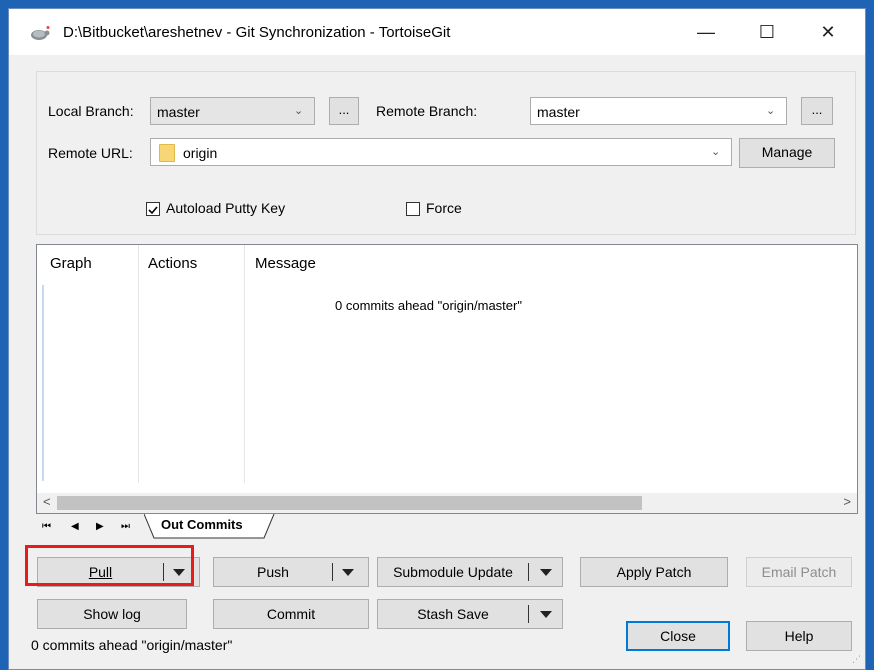  I want to click on autoload-putty-key-checkbox, so click(153, 209).